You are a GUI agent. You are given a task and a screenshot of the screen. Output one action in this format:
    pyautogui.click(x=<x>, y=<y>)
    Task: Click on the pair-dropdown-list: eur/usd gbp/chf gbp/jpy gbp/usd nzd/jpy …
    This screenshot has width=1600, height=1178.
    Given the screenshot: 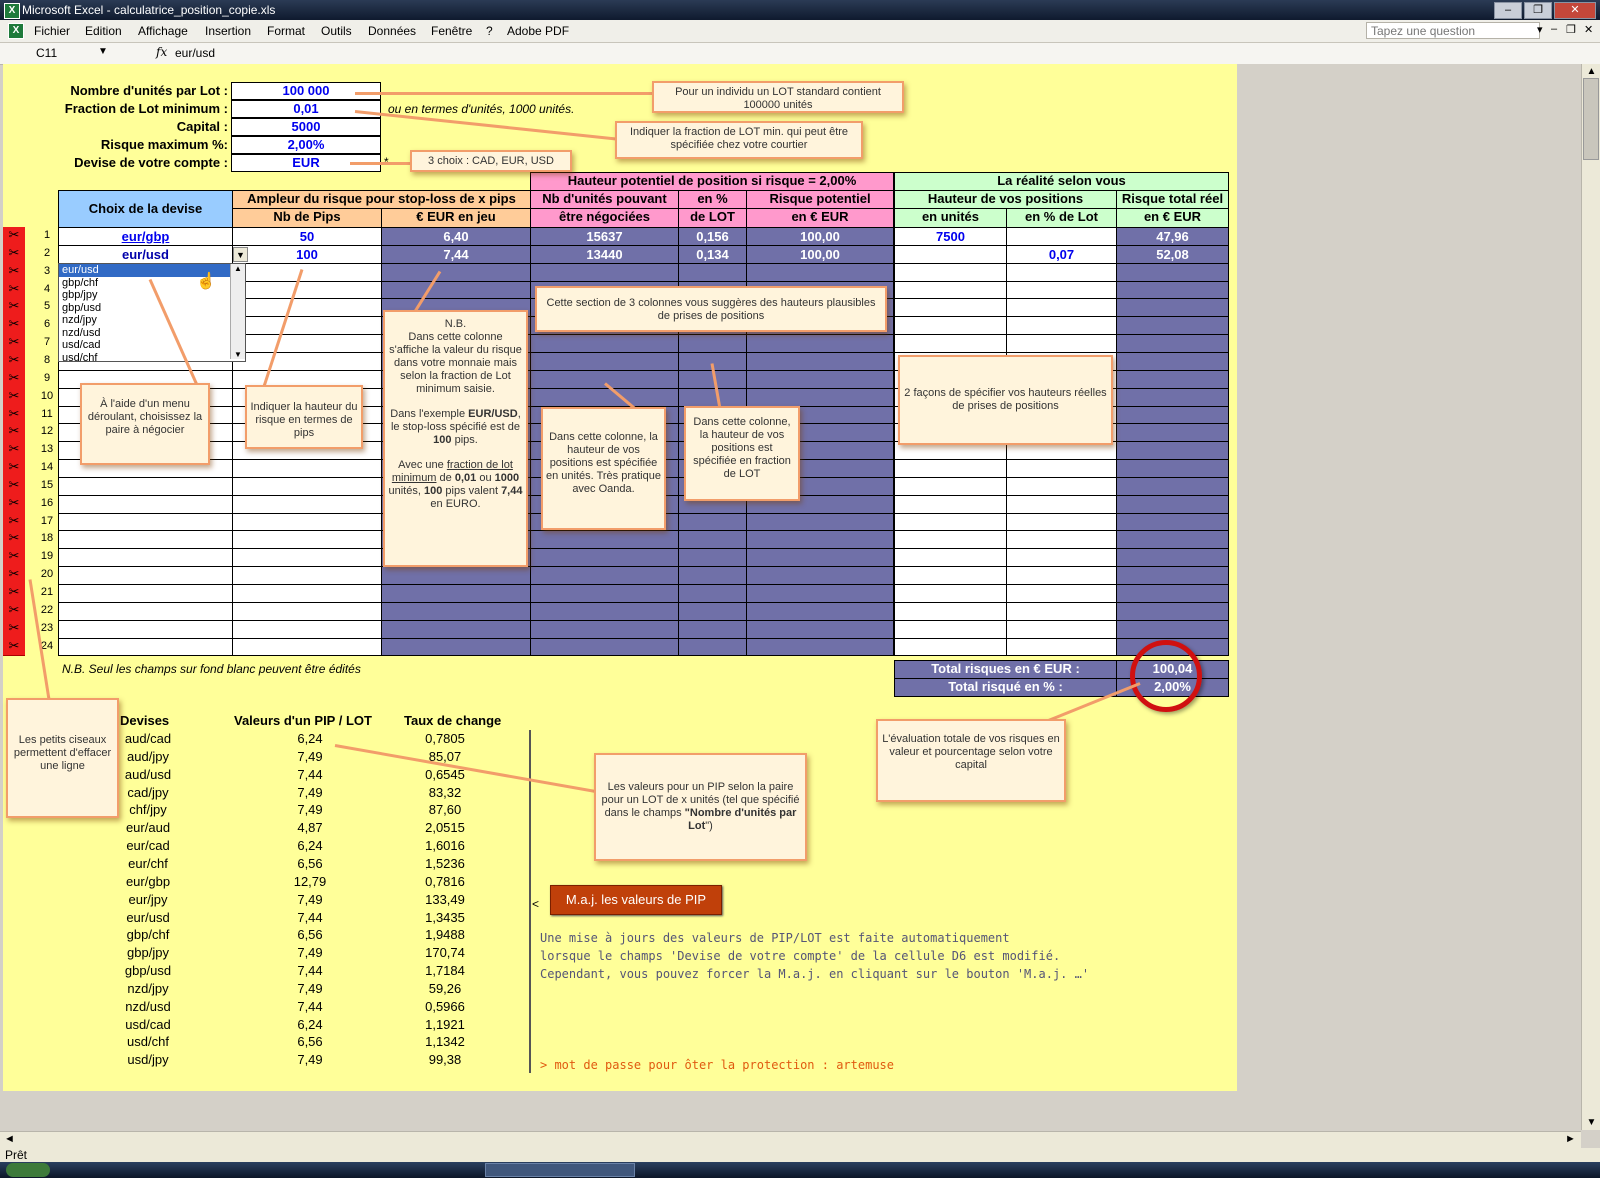 What is the action you would take?
    pyautogui.click(x=152, y=314)
    